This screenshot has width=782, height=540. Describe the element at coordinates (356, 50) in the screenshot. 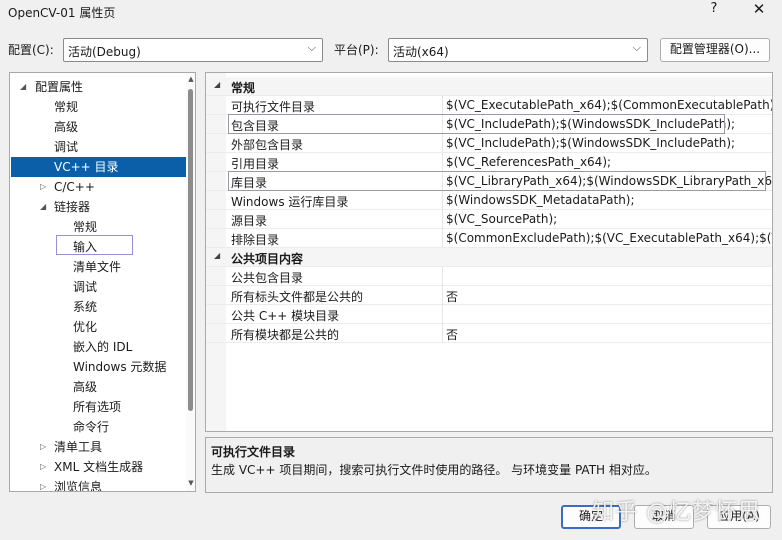

I see `platform-label: 平台(P):` at that location.